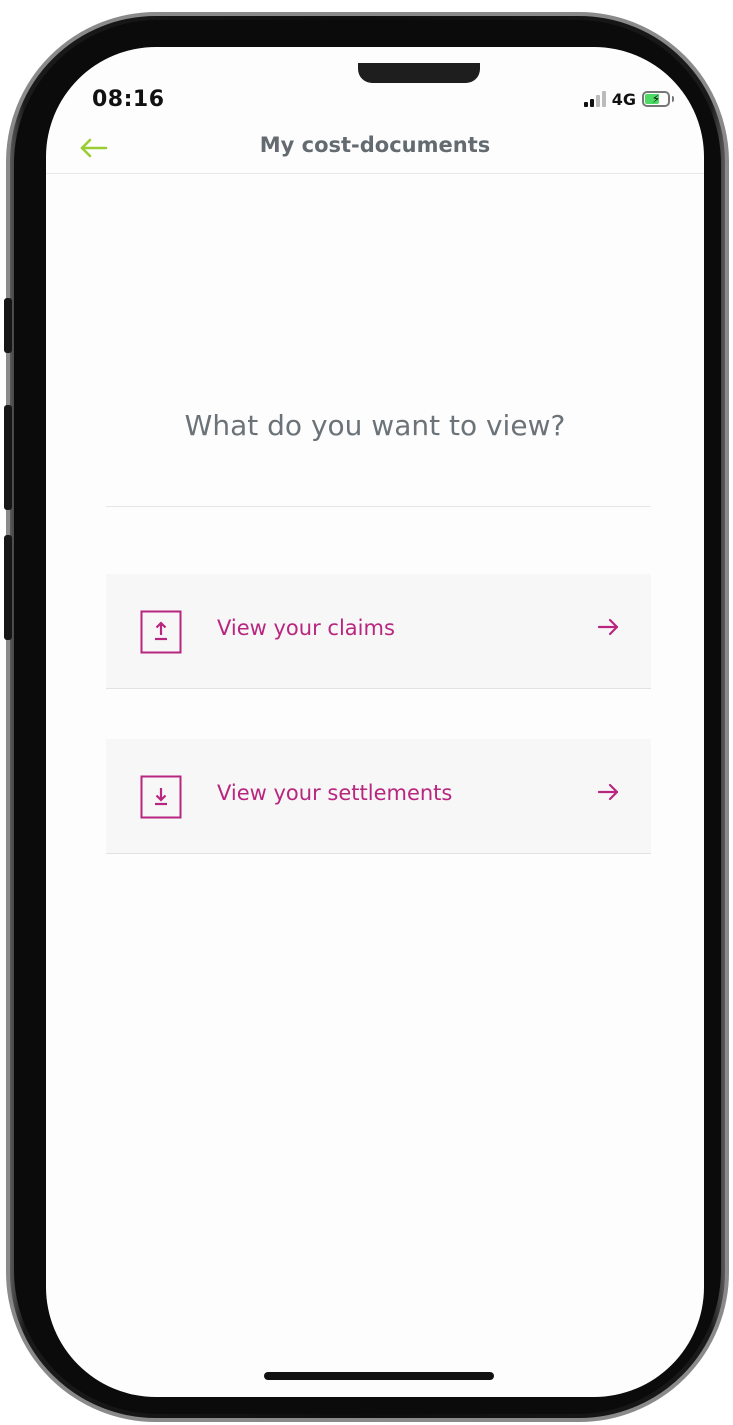 The height and width of the screenshot is (1425, 733). I want to click on page-title: My cost-documents, so click(375, 145).